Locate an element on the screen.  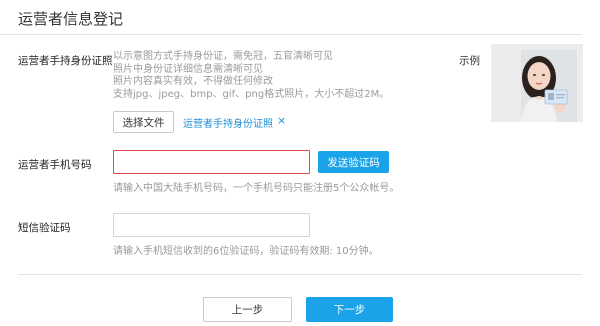
example-label: 示例 is located at coordinates (469, 61).